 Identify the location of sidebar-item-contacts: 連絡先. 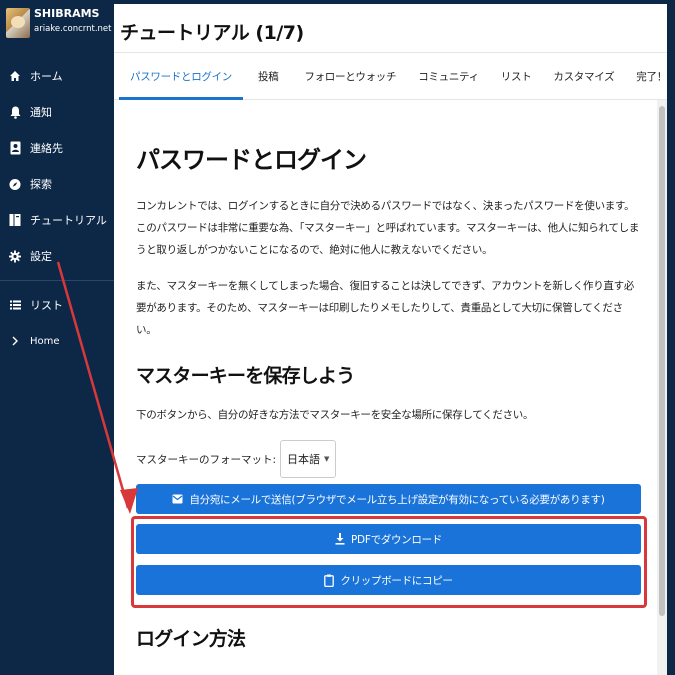
(57, 148).